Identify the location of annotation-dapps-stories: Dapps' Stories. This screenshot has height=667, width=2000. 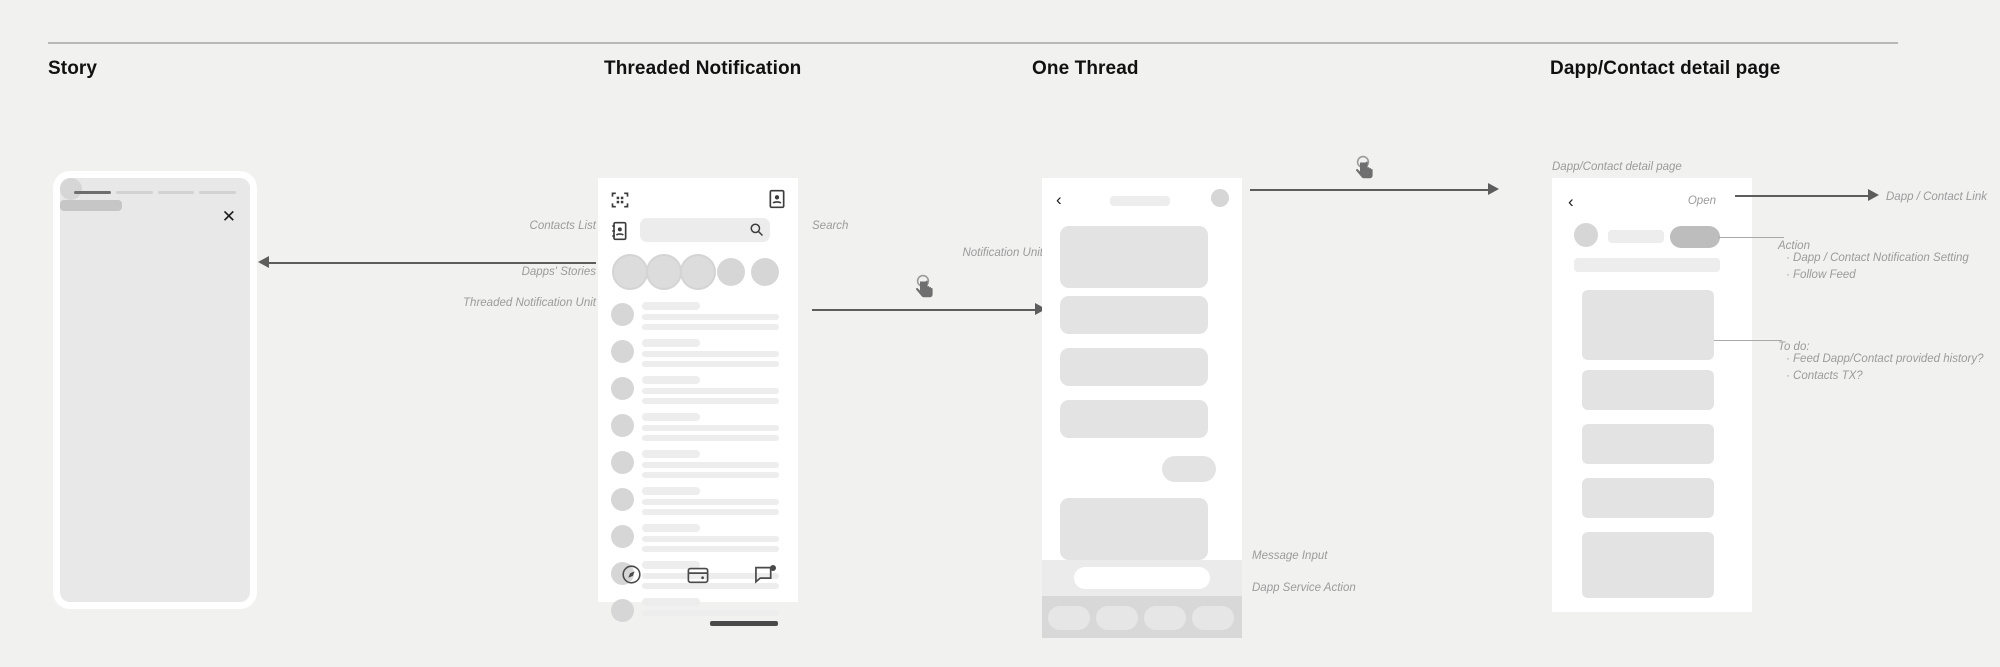
(558, 272).